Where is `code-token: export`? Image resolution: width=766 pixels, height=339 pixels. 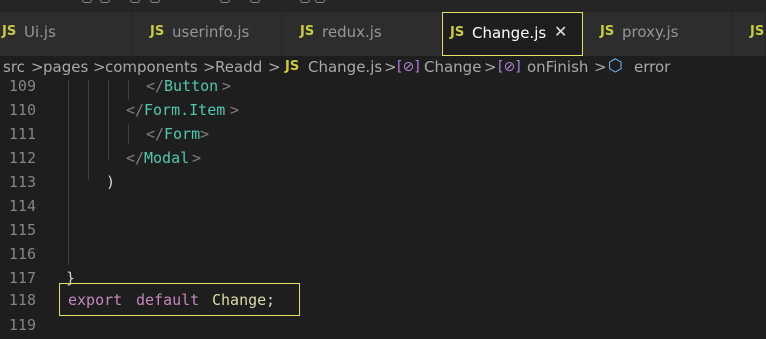 code-token: export is located at coordinates (95, 300).